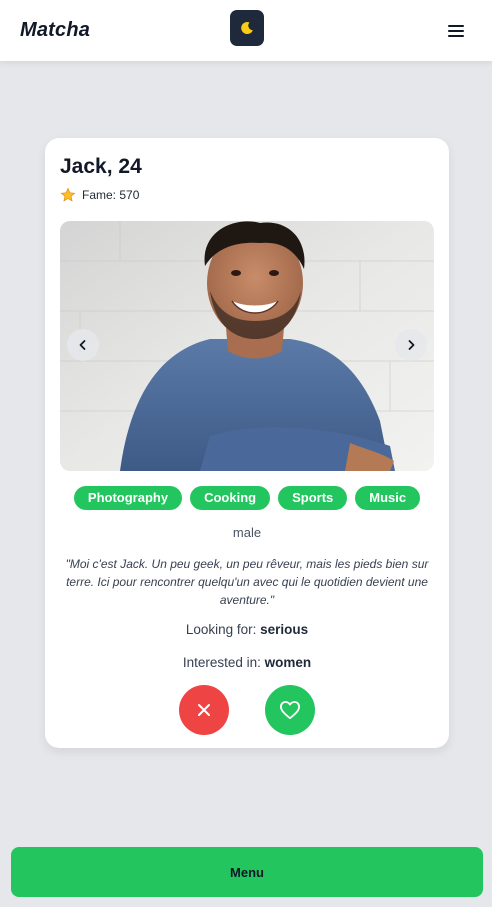 This screenshot has width=492, height=907. I want to click on next-photo-button, so click(411, 345).